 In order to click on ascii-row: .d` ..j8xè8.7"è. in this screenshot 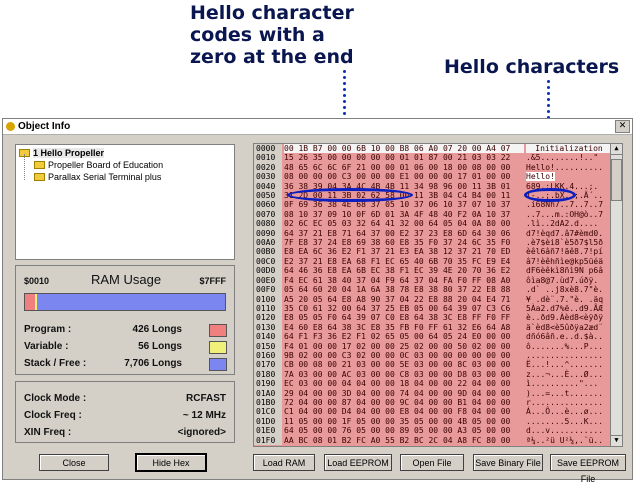, I will do `click(565, 290)`.